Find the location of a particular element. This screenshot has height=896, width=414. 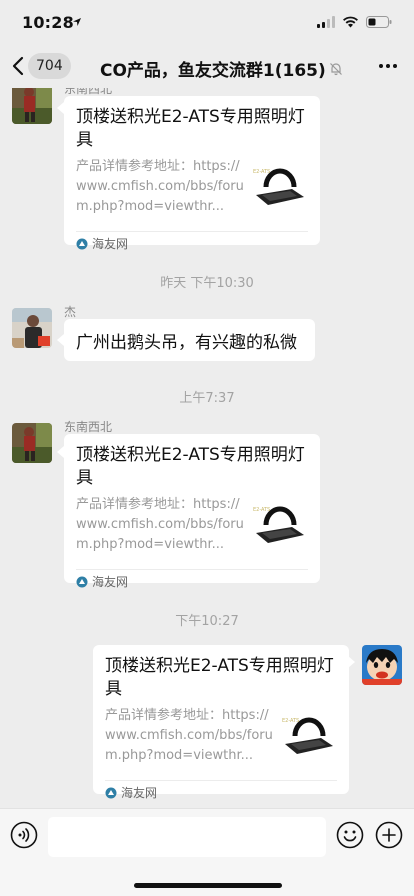

timestamp-separator: 昨天 下午10:30 is located at coordinates (207, 283).